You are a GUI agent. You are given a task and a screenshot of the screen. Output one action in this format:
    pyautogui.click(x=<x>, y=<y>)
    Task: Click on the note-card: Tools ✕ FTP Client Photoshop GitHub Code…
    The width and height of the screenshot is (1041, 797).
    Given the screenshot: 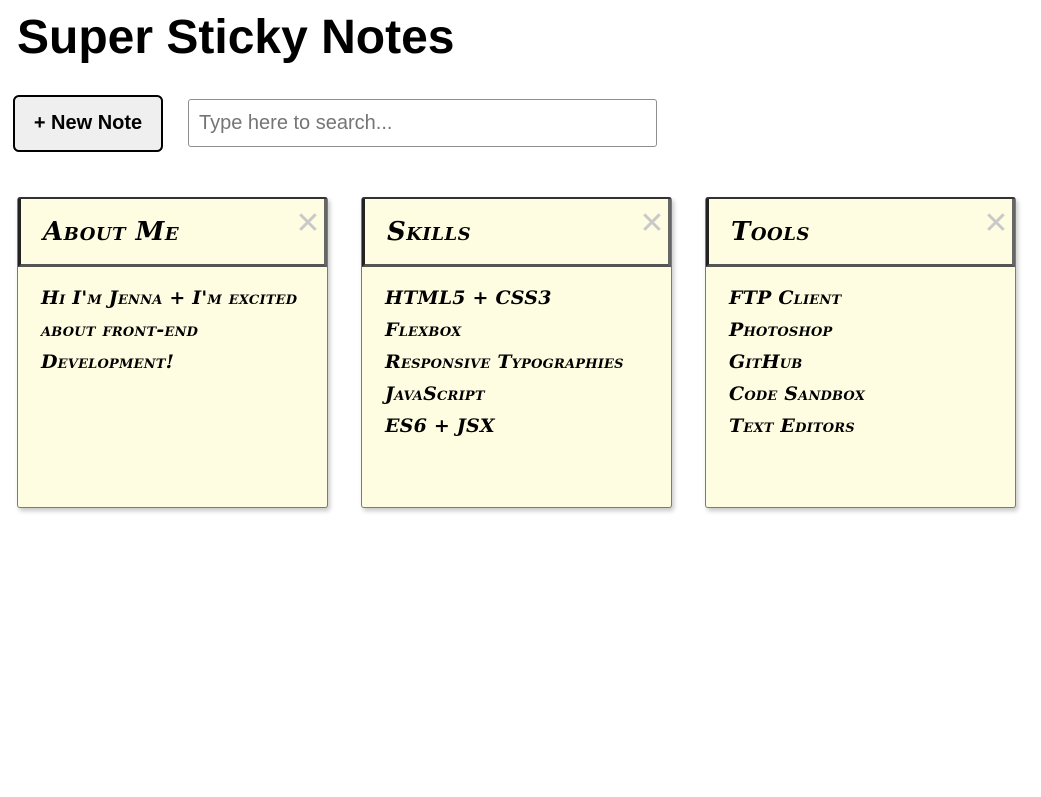 What is the action you would take?
    pyautogui.click(x=860, y=352)
    